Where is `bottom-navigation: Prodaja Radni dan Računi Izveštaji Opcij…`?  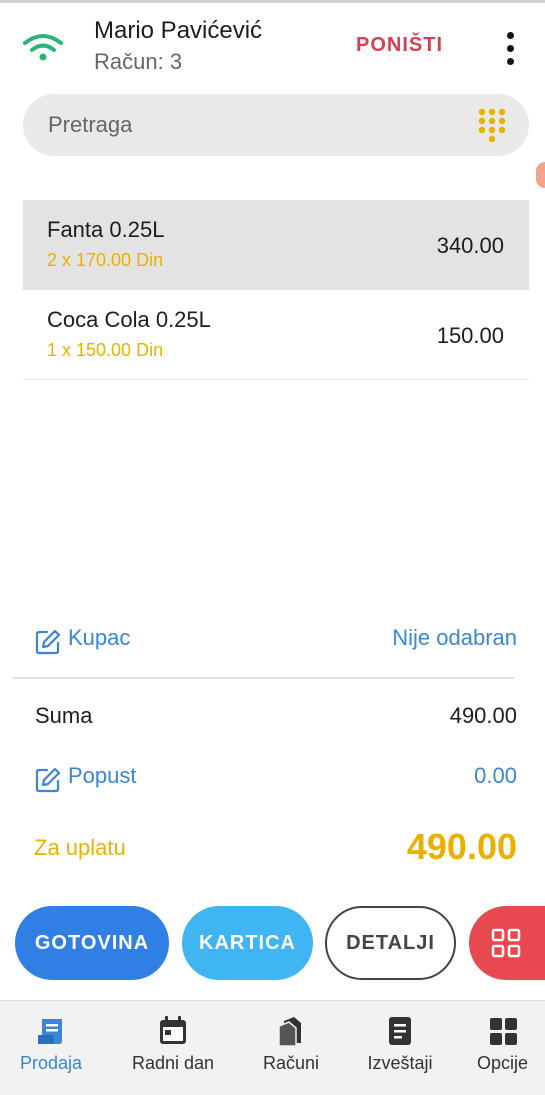 bottom-navigation: Prodaja Radni dan Računi Izveštaji Opcij… is located at coordinates (272, 1047).